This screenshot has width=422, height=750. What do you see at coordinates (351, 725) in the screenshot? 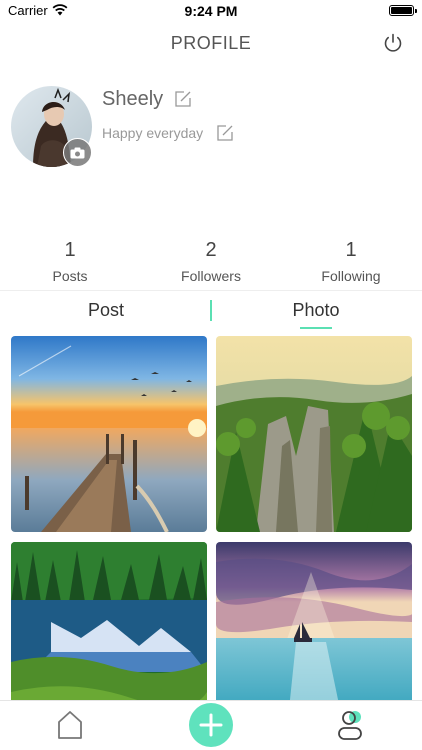
I see `profile-icon` at bounding box center [351, 725].